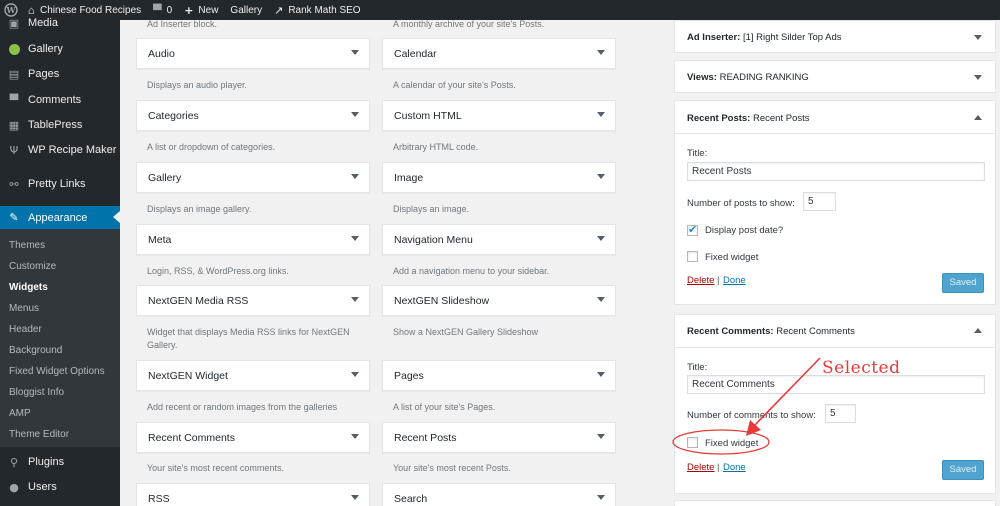 The image size is (1000, 506). I want to click on widget-nextgen-widget: NextGEN Widget, so click(253, 375).